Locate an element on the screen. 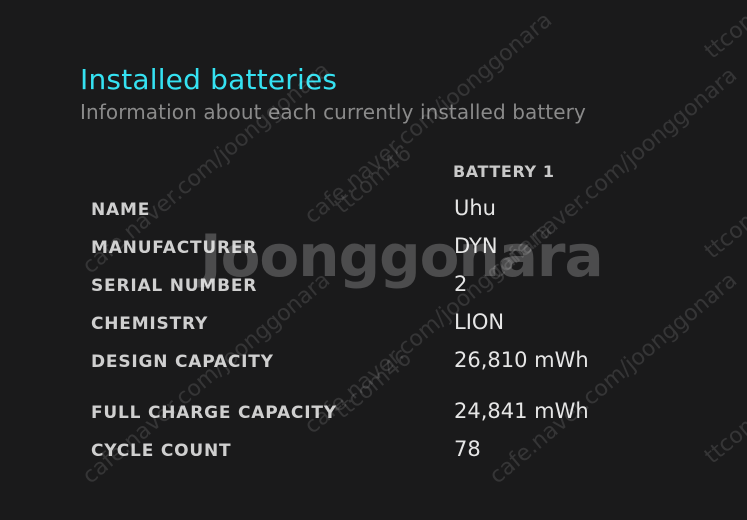 The height and width of the screenshot is (520, 747). row-value: Uhu is located at coordinates (475, 208).